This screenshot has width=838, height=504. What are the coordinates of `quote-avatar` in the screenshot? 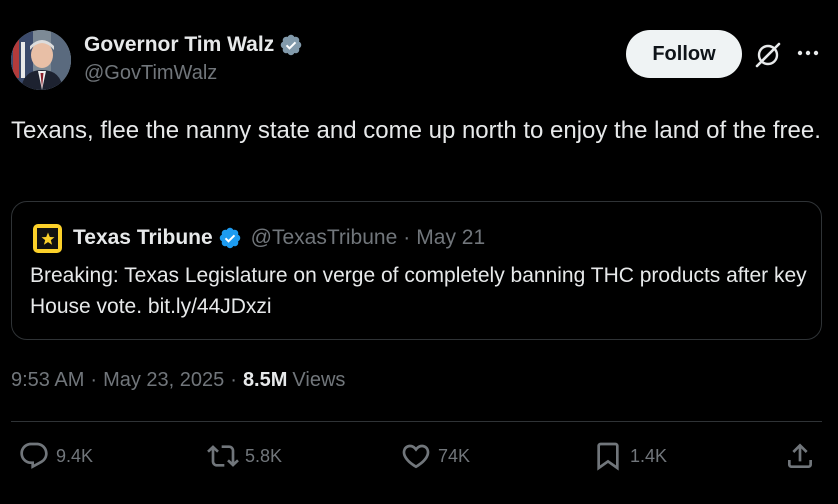 It's located at (47, 238).